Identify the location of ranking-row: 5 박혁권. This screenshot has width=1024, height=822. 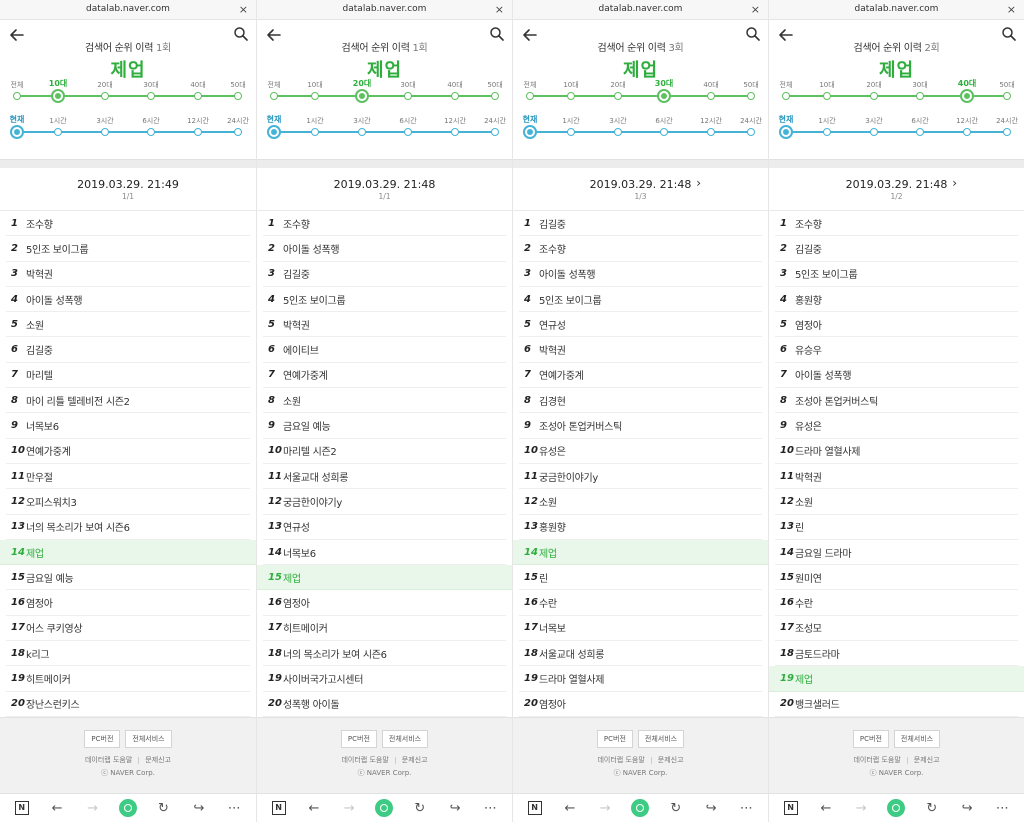
(384, 325).